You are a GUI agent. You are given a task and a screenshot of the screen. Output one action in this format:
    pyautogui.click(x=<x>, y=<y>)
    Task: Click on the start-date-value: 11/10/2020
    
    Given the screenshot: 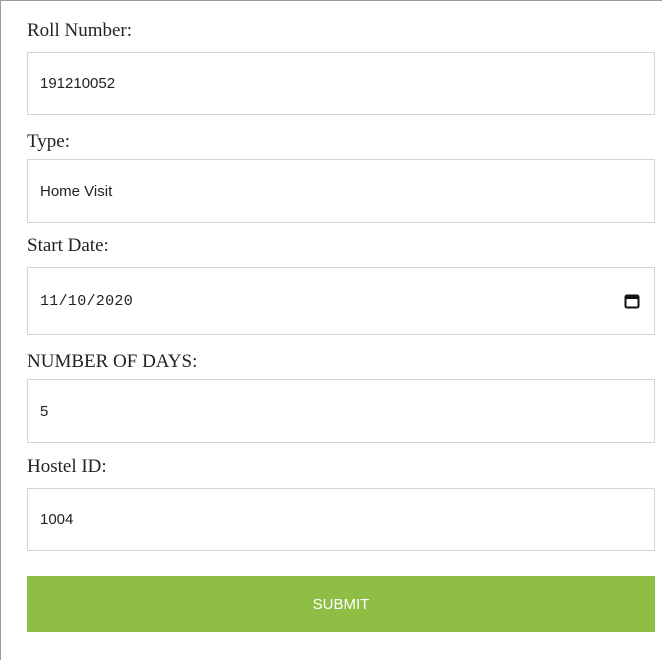 What is the action you would take?
    pyautogui.click(x=87, y=301)
    